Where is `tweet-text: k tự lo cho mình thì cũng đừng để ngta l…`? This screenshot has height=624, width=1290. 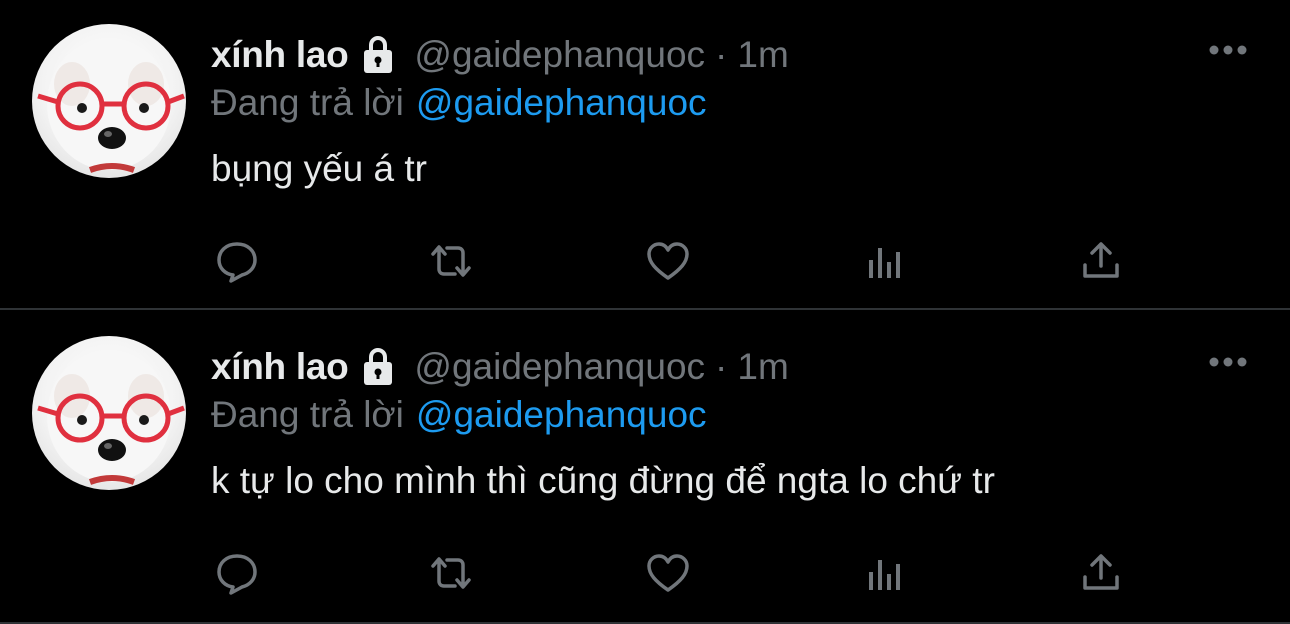 tweet-text: k tự lo cho mình thì cũng đừng để ngta l… is located at coordinates (603, 480).